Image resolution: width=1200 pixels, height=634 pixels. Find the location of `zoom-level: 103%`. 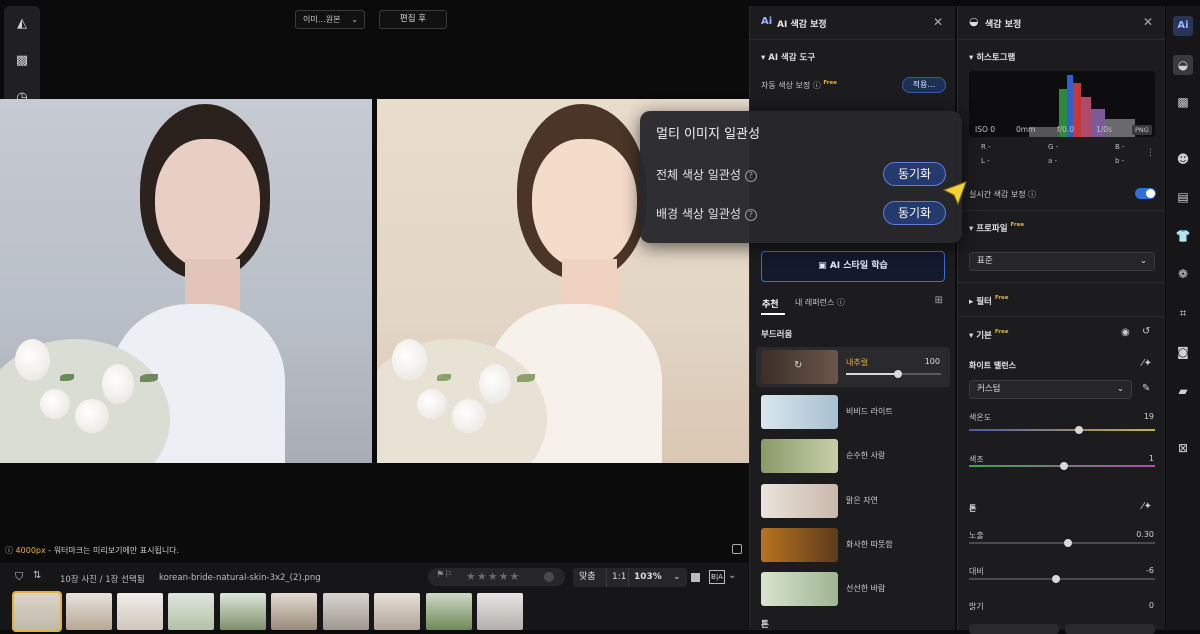

zoom-level: 103% is located at coordinates (645, 577).